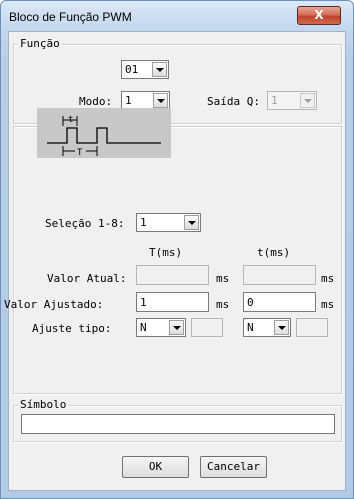 The height and width of the screenshot is (499, 354). What do you see at coordinates (70, 120) in the screenshot?
I see `diagram-label-t: t` at bounding box center [70, 120].